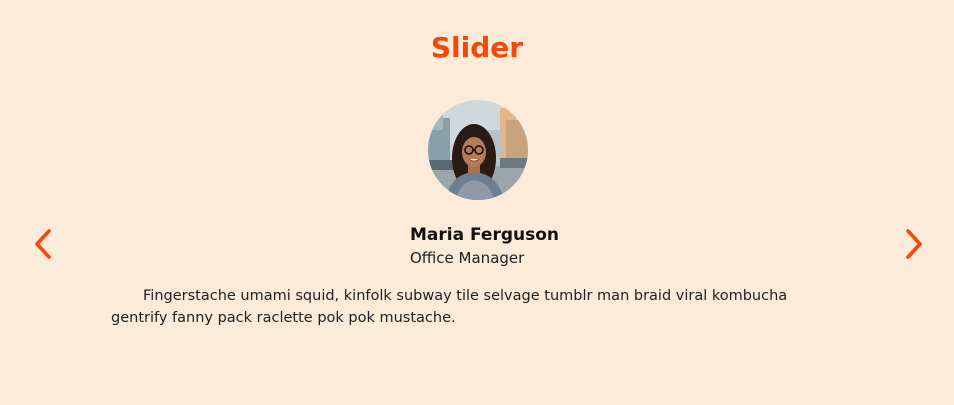 The width and height of the screenshot is (954, 405). What do you see at coordinates (484, 235) in the screenshot?
I see `person-name: Maria Ferguson` at bounding box center [484, 235].